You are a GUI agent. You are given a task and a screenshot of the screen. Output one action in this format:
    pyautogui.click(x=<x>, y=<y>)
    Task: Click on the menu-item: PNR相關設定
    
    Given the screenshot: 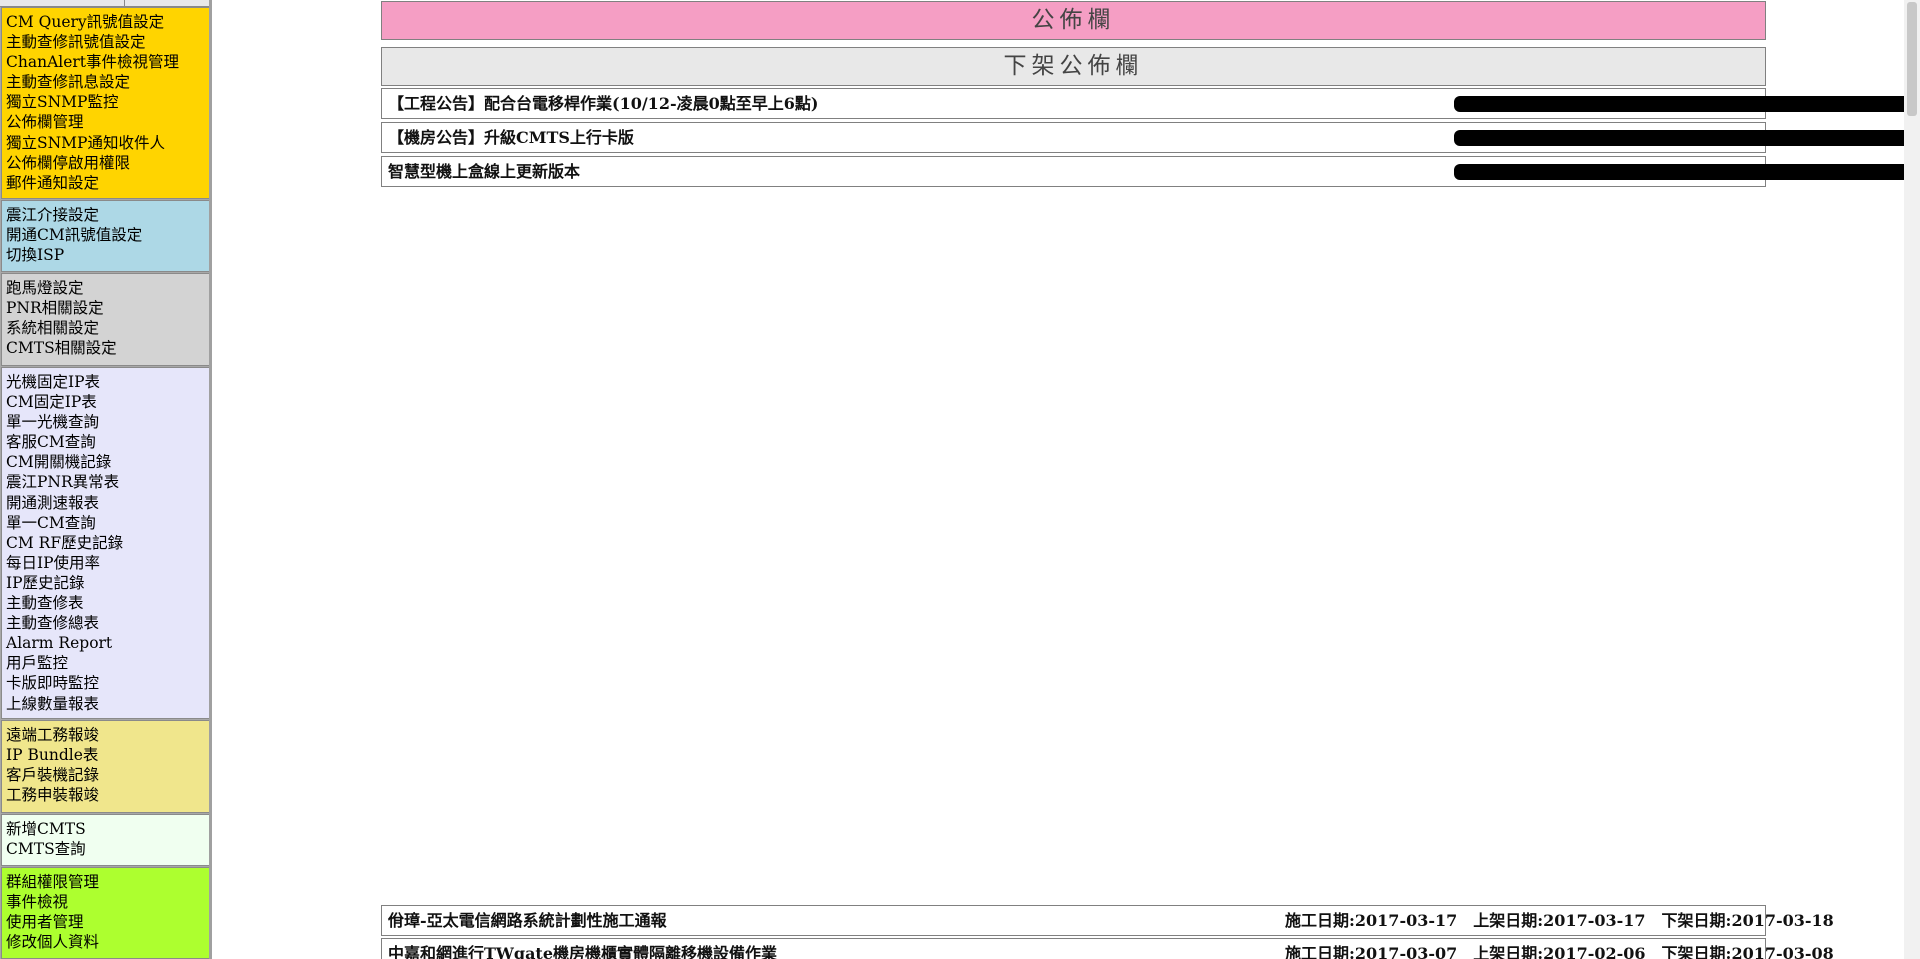 What is the action you would take?
    pyautogui.click(x=107, y=308)
    